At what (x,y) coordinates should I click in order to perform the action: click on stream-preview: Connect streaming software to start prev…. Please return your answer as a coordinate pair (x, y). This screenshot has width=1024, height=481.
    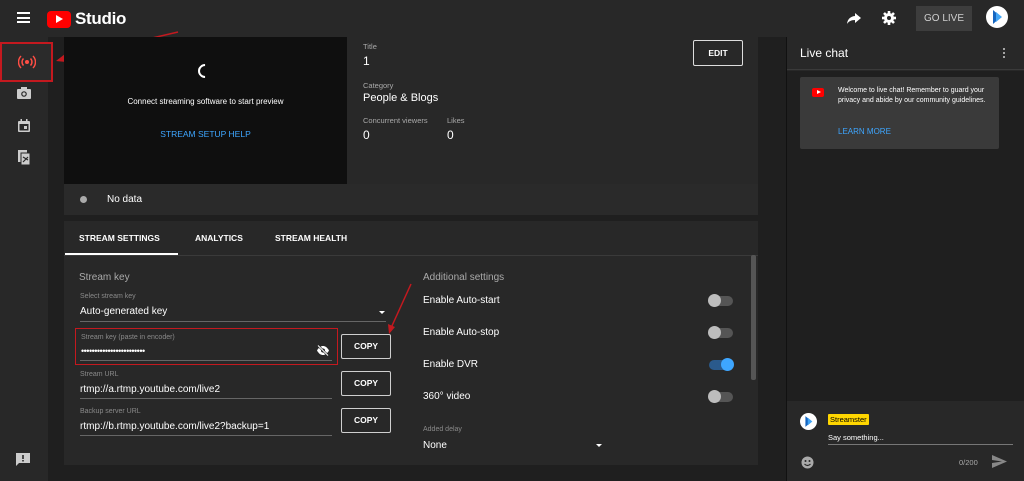
    Looking at the image, I should click on (205, 110).